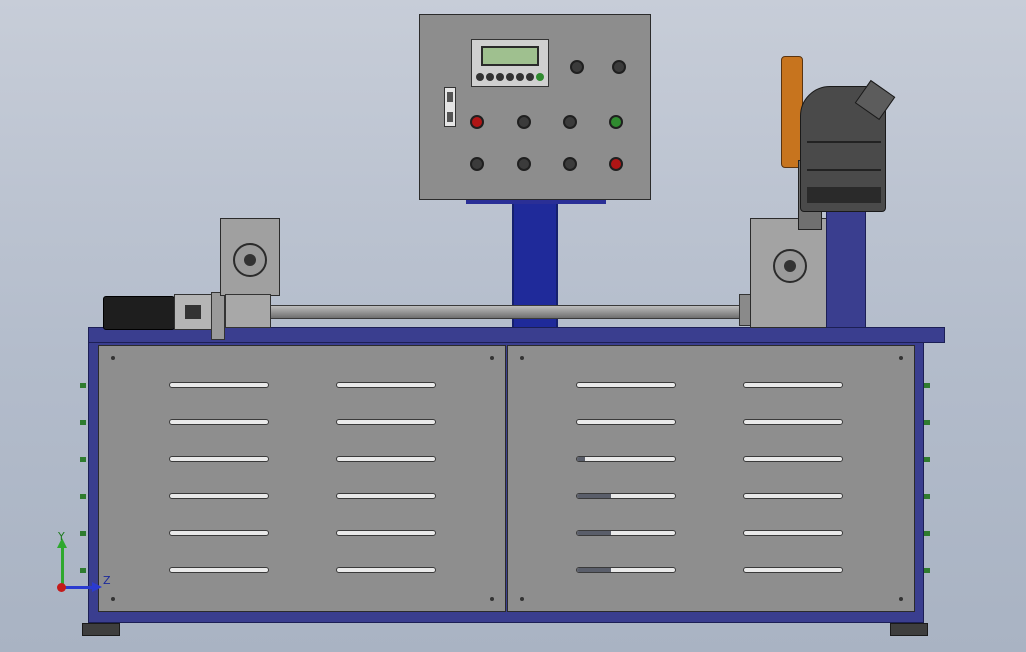 The height and width of the screenshot is (652, 1026). What do you see at coordinates (248, 311) in the screenshot?
I see `left-carriage` at bounding box center [248, 311].